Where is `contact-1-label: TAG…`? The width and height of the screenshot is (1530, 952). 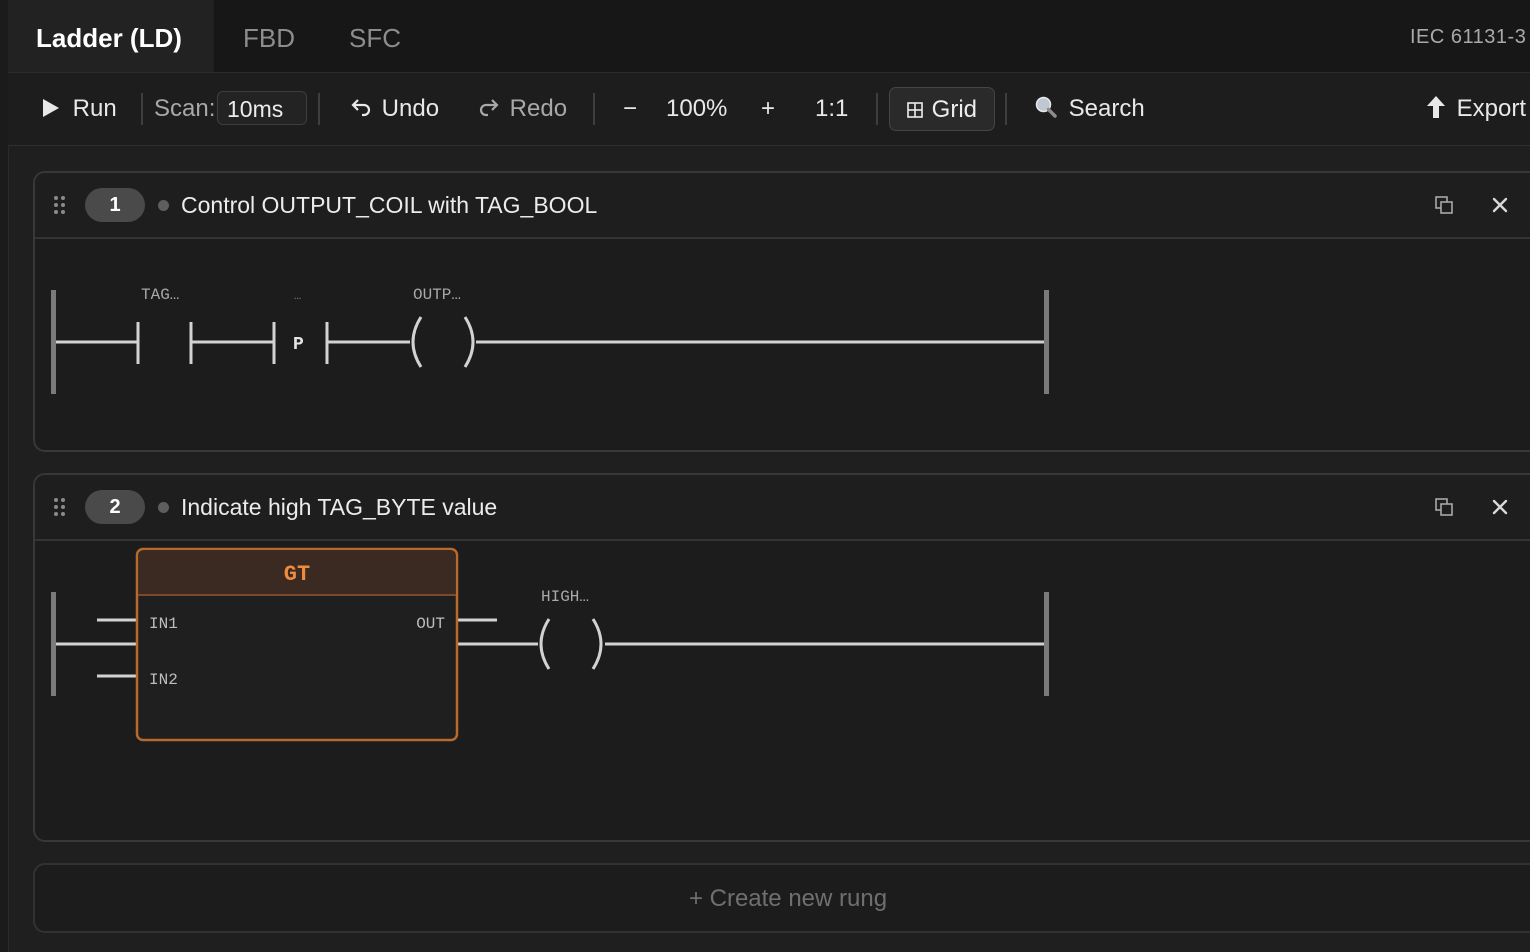 contact-1-label: TAG… is located at coordinates (160, 295).